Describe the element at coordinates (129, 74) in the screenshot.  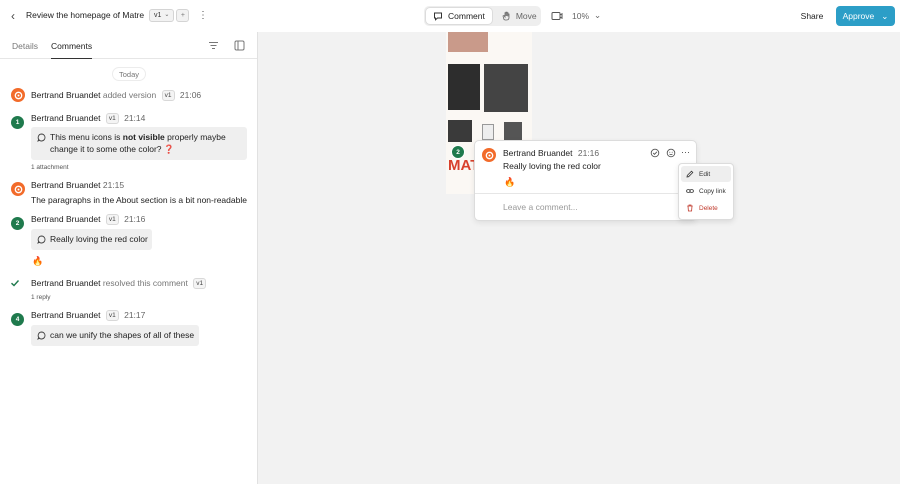
I see `date-separator: Today` at that location.